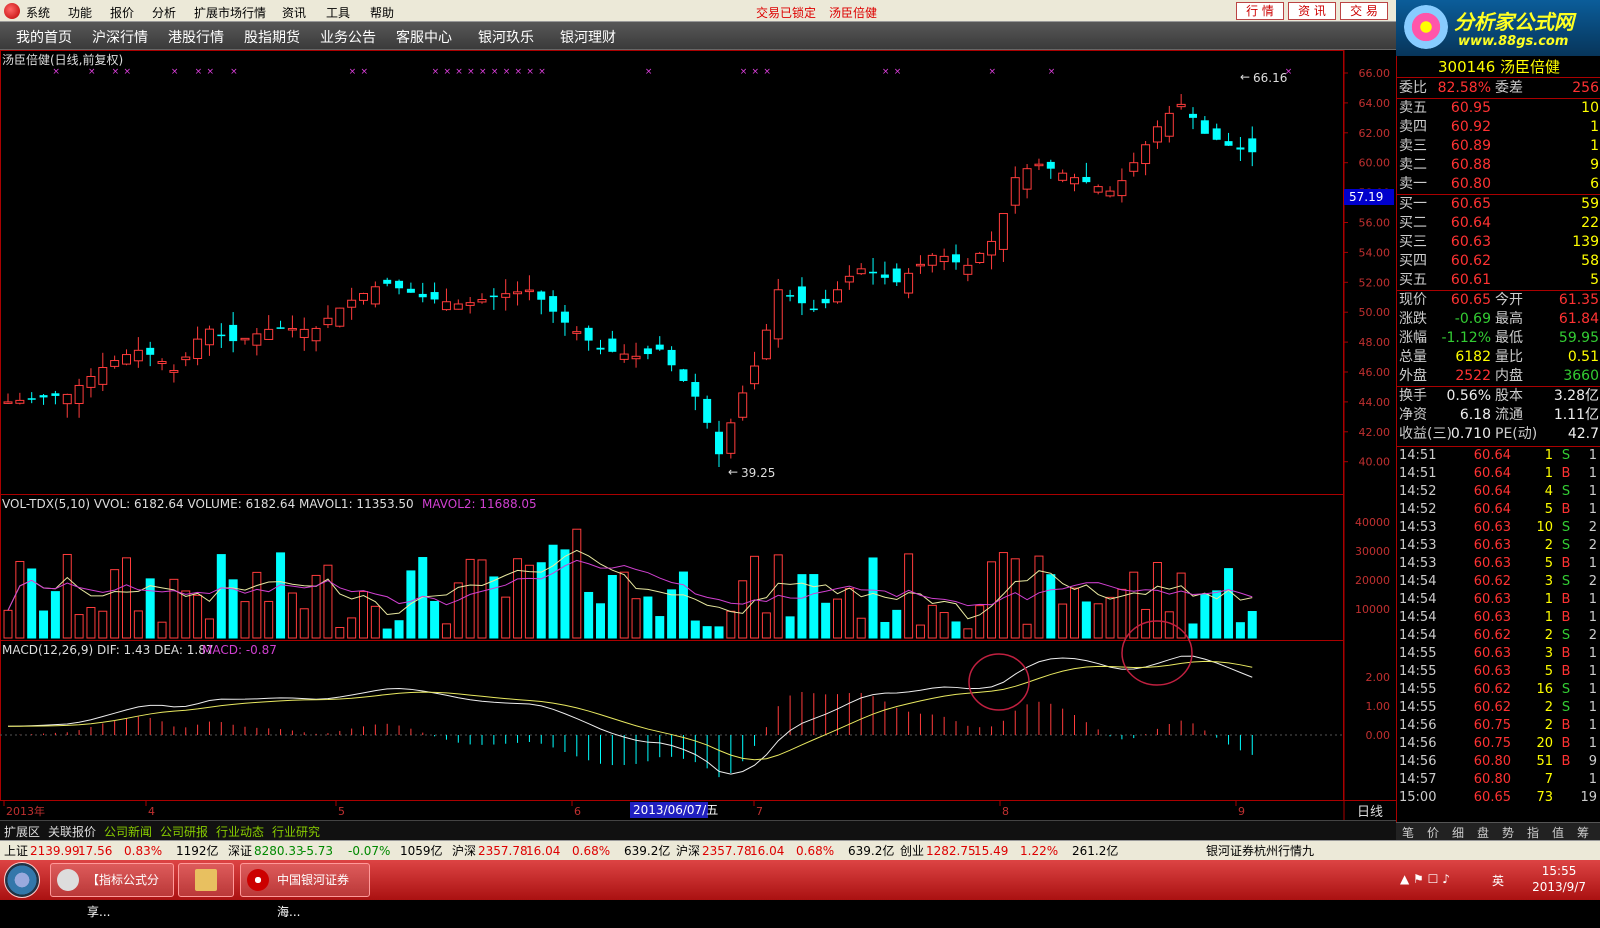 This screenshot has width=1600, height=928. I want to click on index-field: 沪深, so click(688, 851).